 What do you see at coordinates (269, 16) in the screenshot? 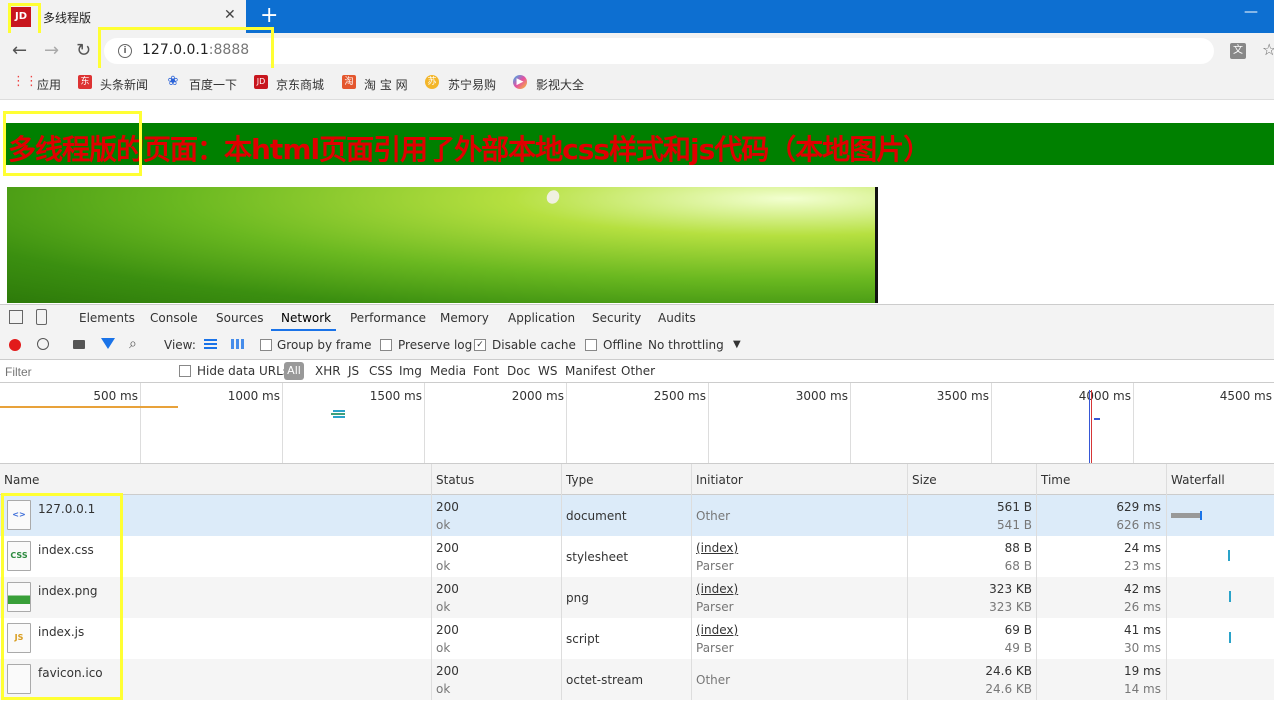
I see `new-tab-button: +` at bounding box center [269, 16].